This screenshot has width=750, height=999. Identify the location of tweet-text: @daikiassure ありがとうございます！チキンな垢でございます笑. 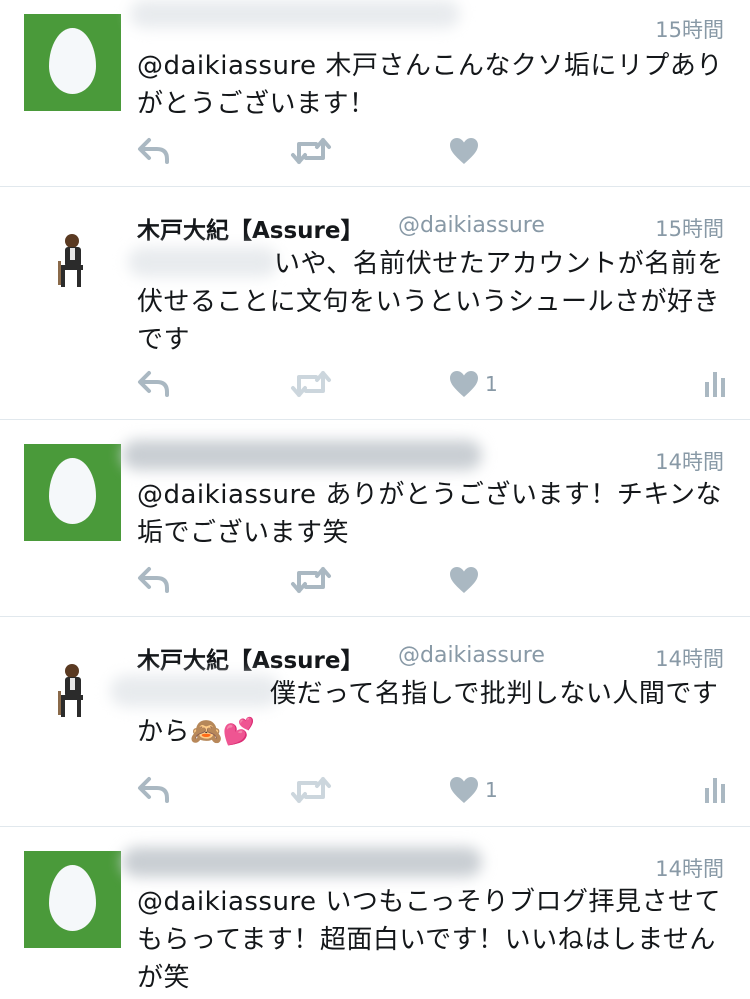
(430, 514).